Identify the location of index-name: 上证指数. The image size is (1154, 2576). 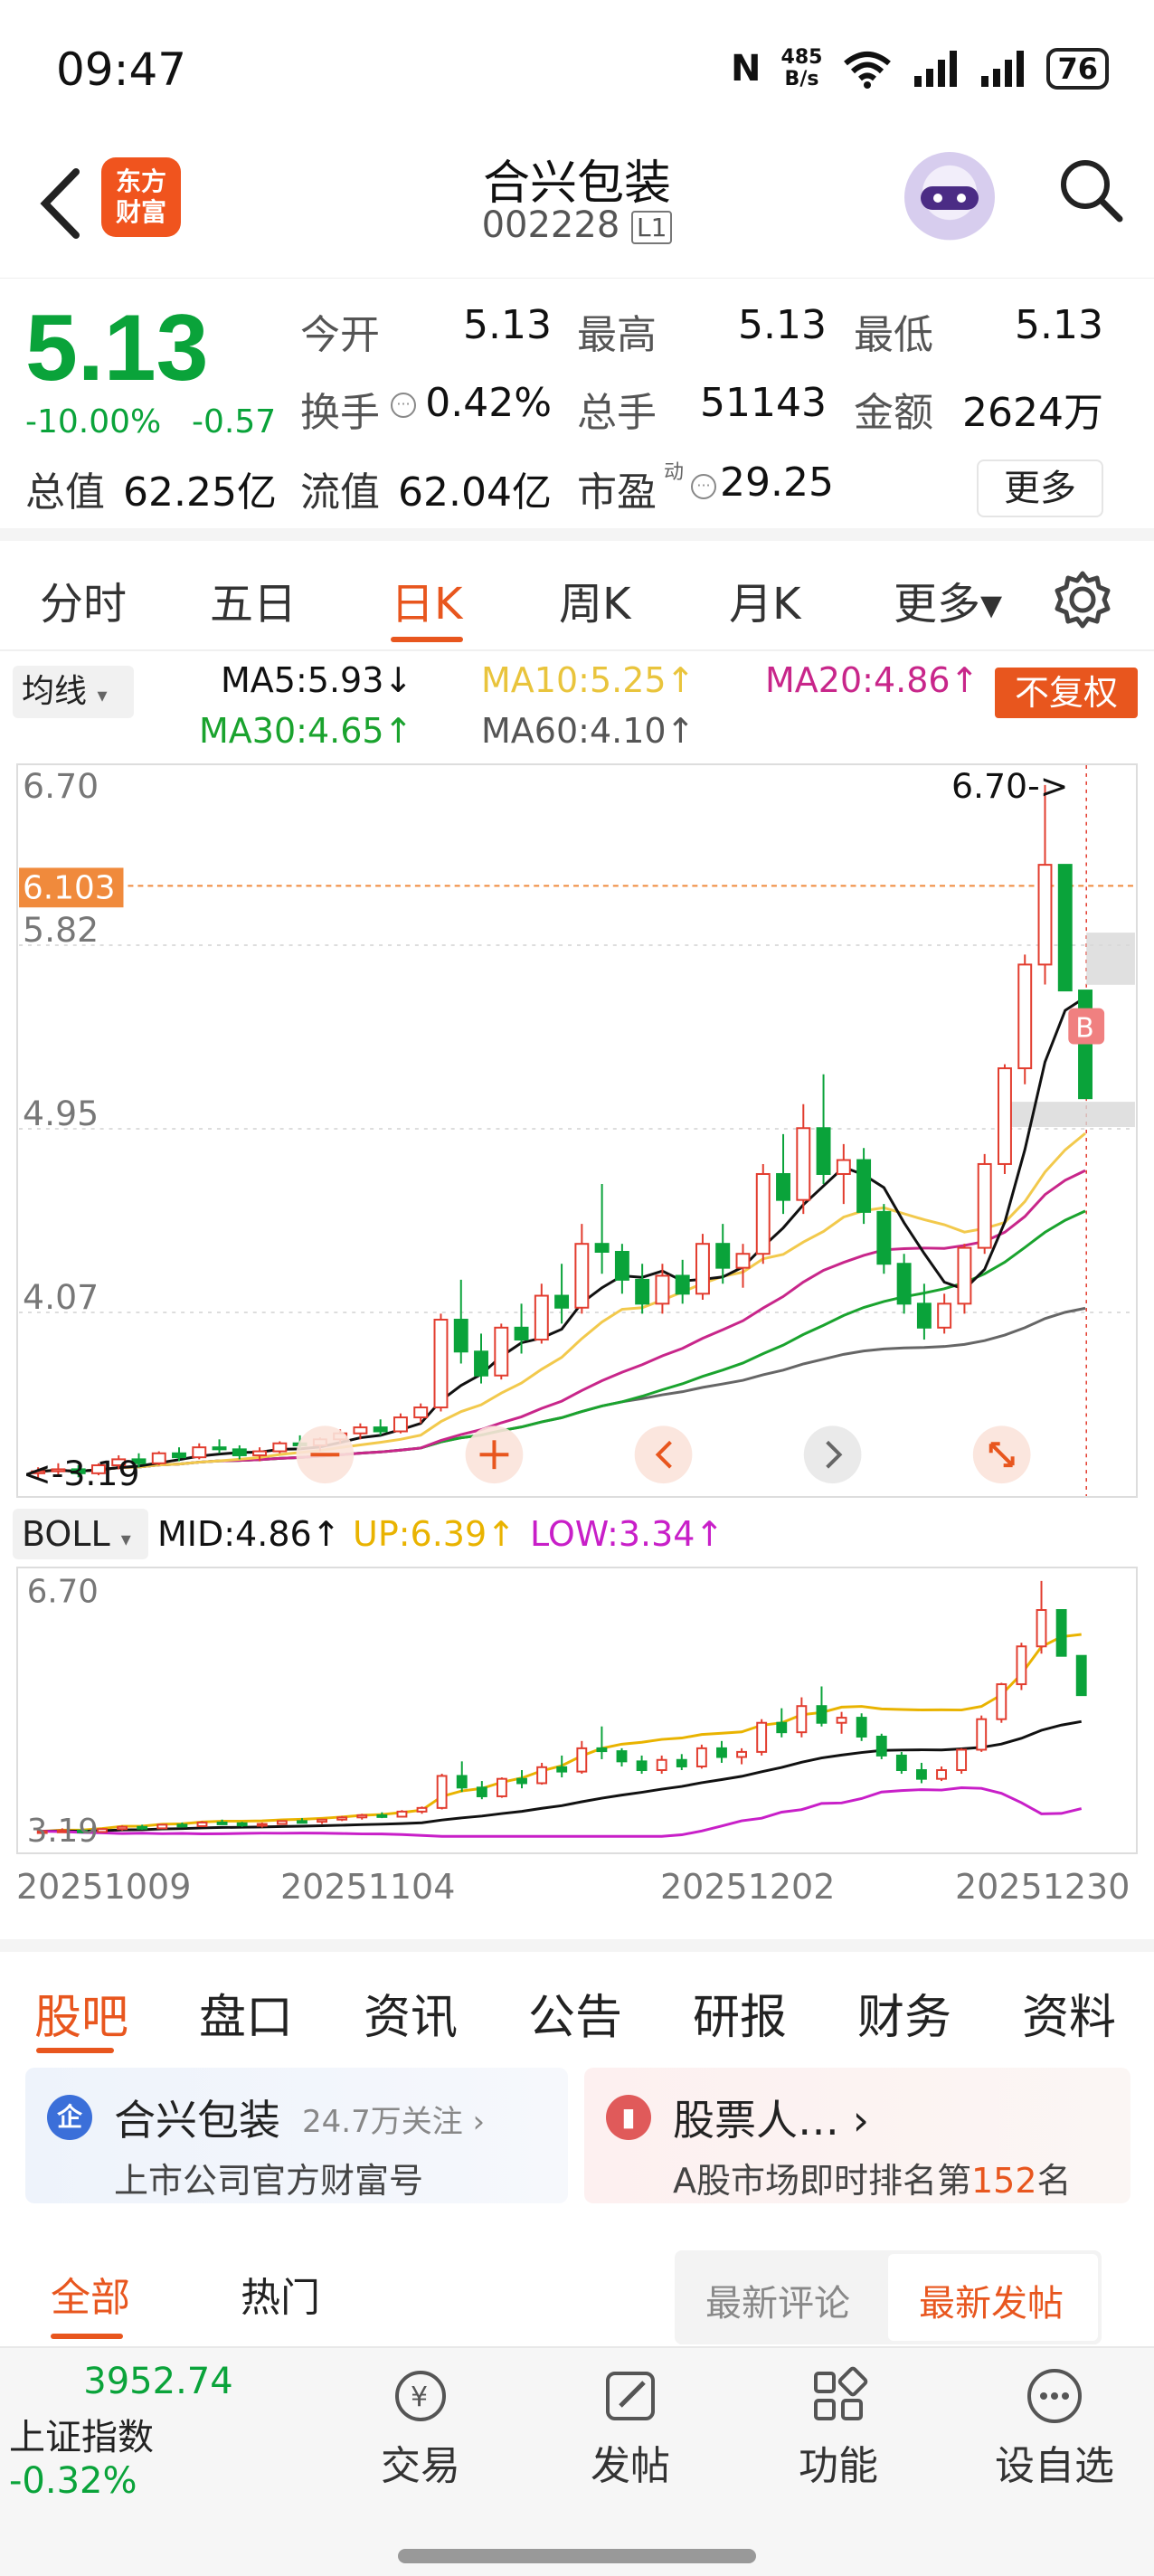
(81, 2438).